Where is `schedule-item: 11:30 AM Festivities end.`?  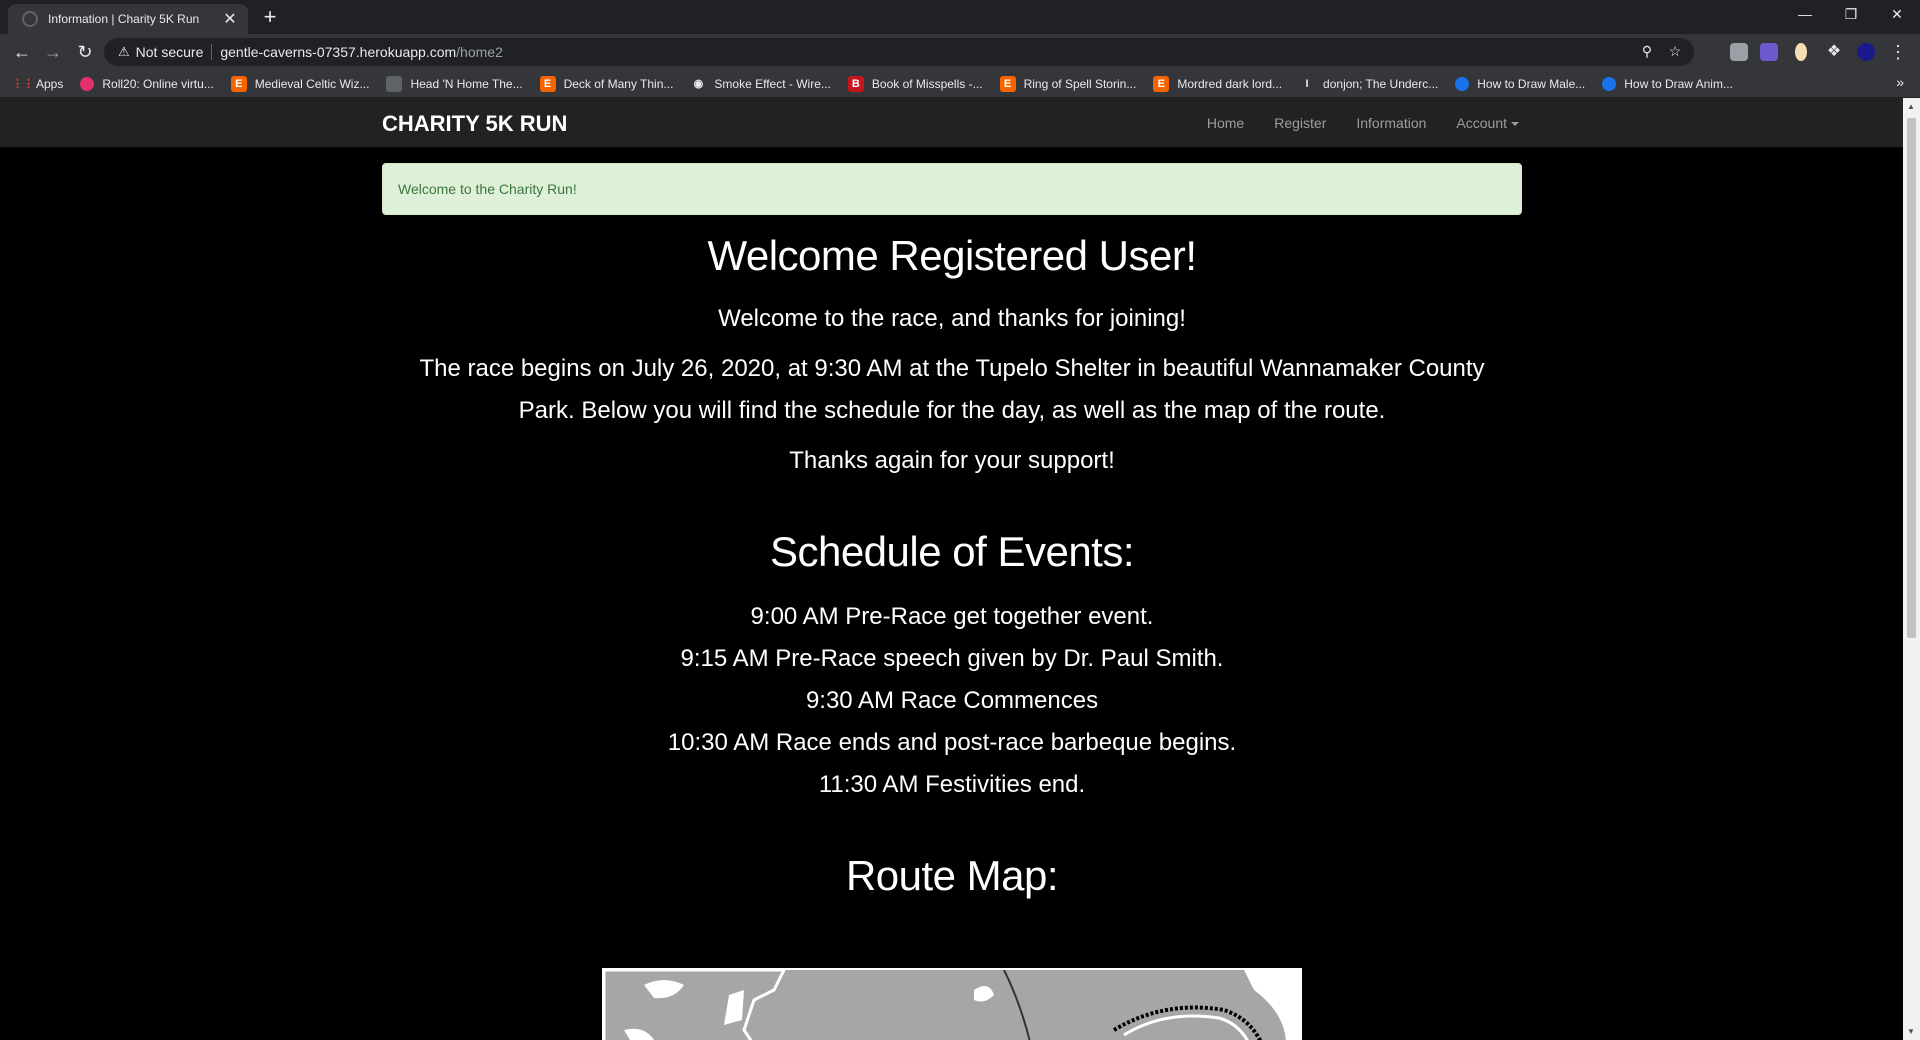
schedule-item: 11:30 AM Festivities end. is located at coordinates (952, 784).